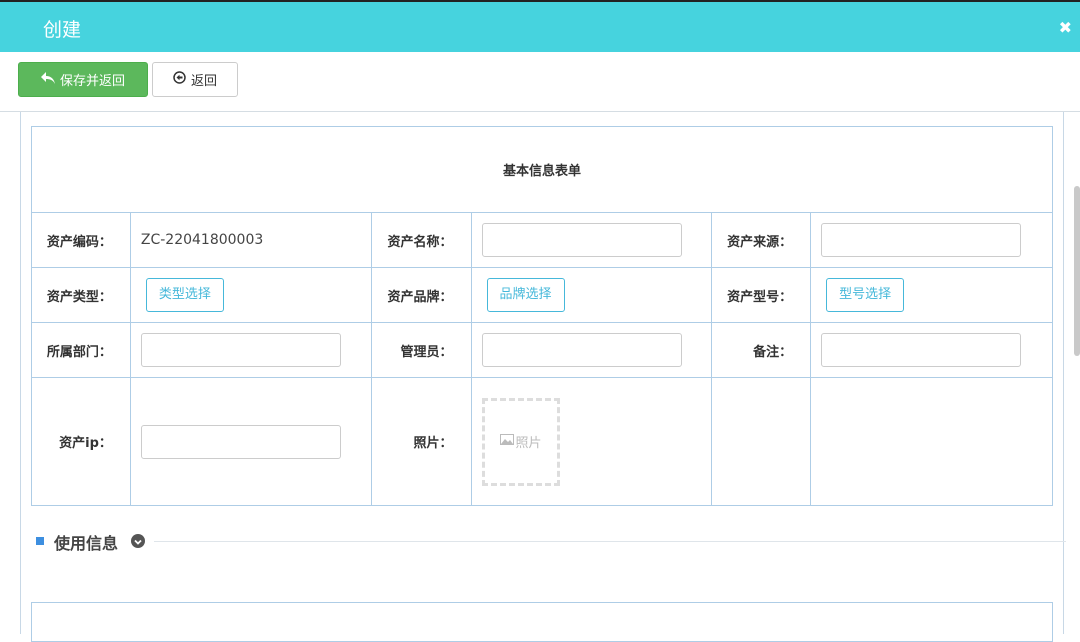 This screenshot has width=1080, height=642. What do you see at coordinates (47, 79) in the screenshot?
I see `reply-icon` at bounding box center [47, 79].